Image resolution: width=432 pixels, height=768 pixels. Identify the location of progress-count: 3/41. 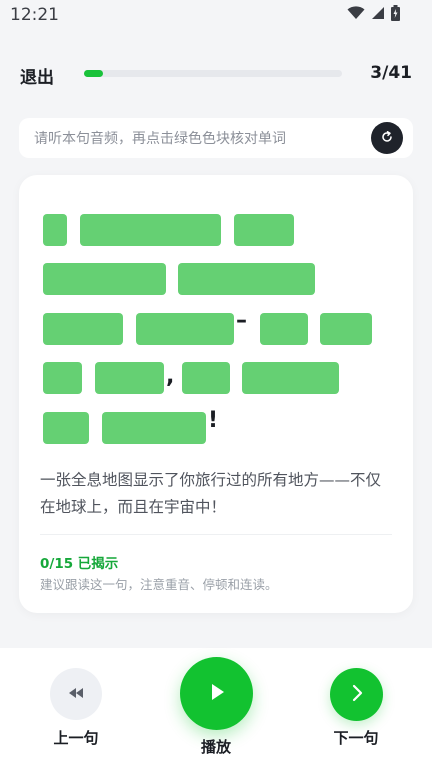
(391, 73).